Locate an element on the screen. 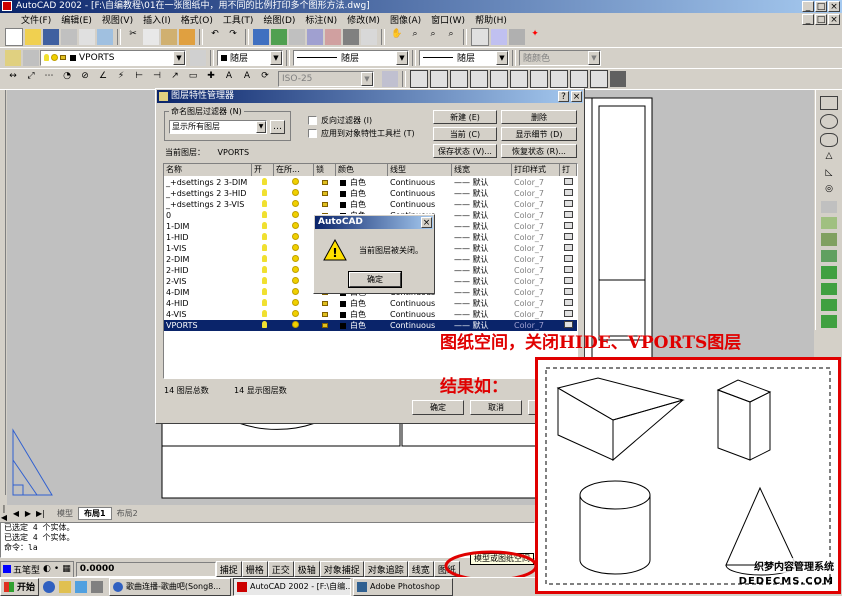  alert-close-button: × is located at coordinates (426, 222).